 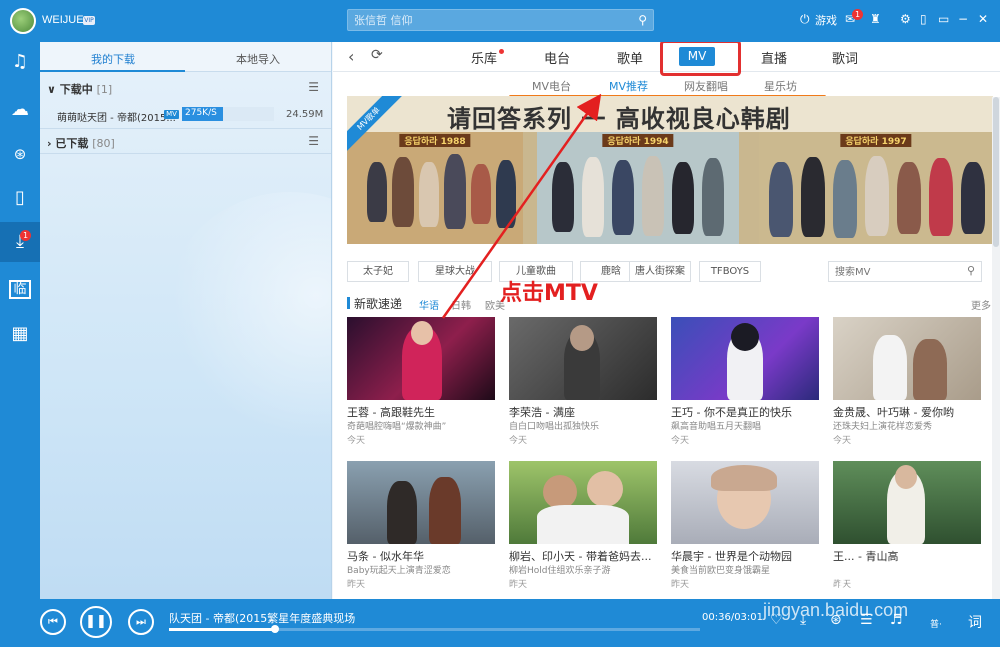 What do you see at coordinates (275, 629) in the screenshot?
I see `progress-knob` at bounding box center [275, 629].